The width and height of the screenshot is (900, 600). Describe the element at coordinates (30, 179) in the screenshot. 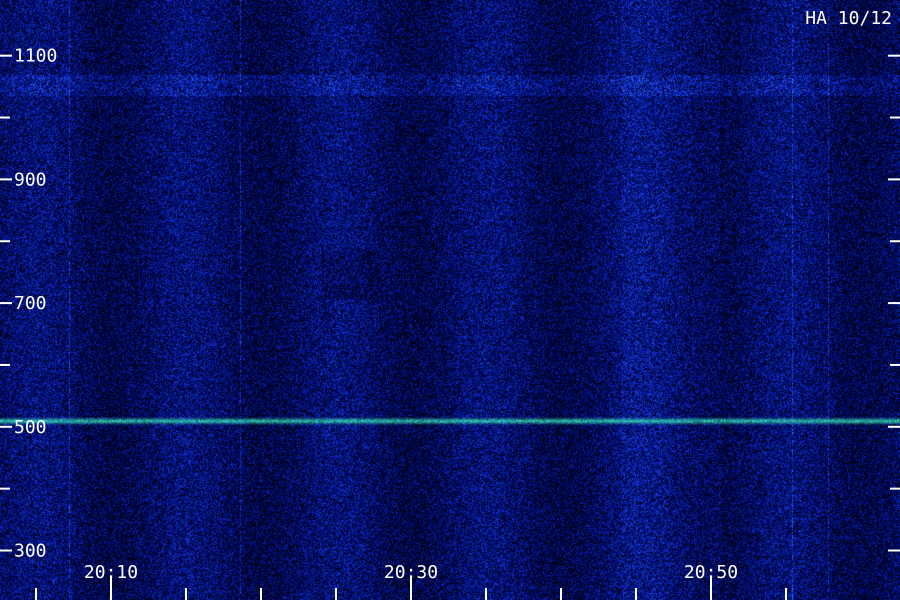

I see `y-tick-label-900: 900` at that location.